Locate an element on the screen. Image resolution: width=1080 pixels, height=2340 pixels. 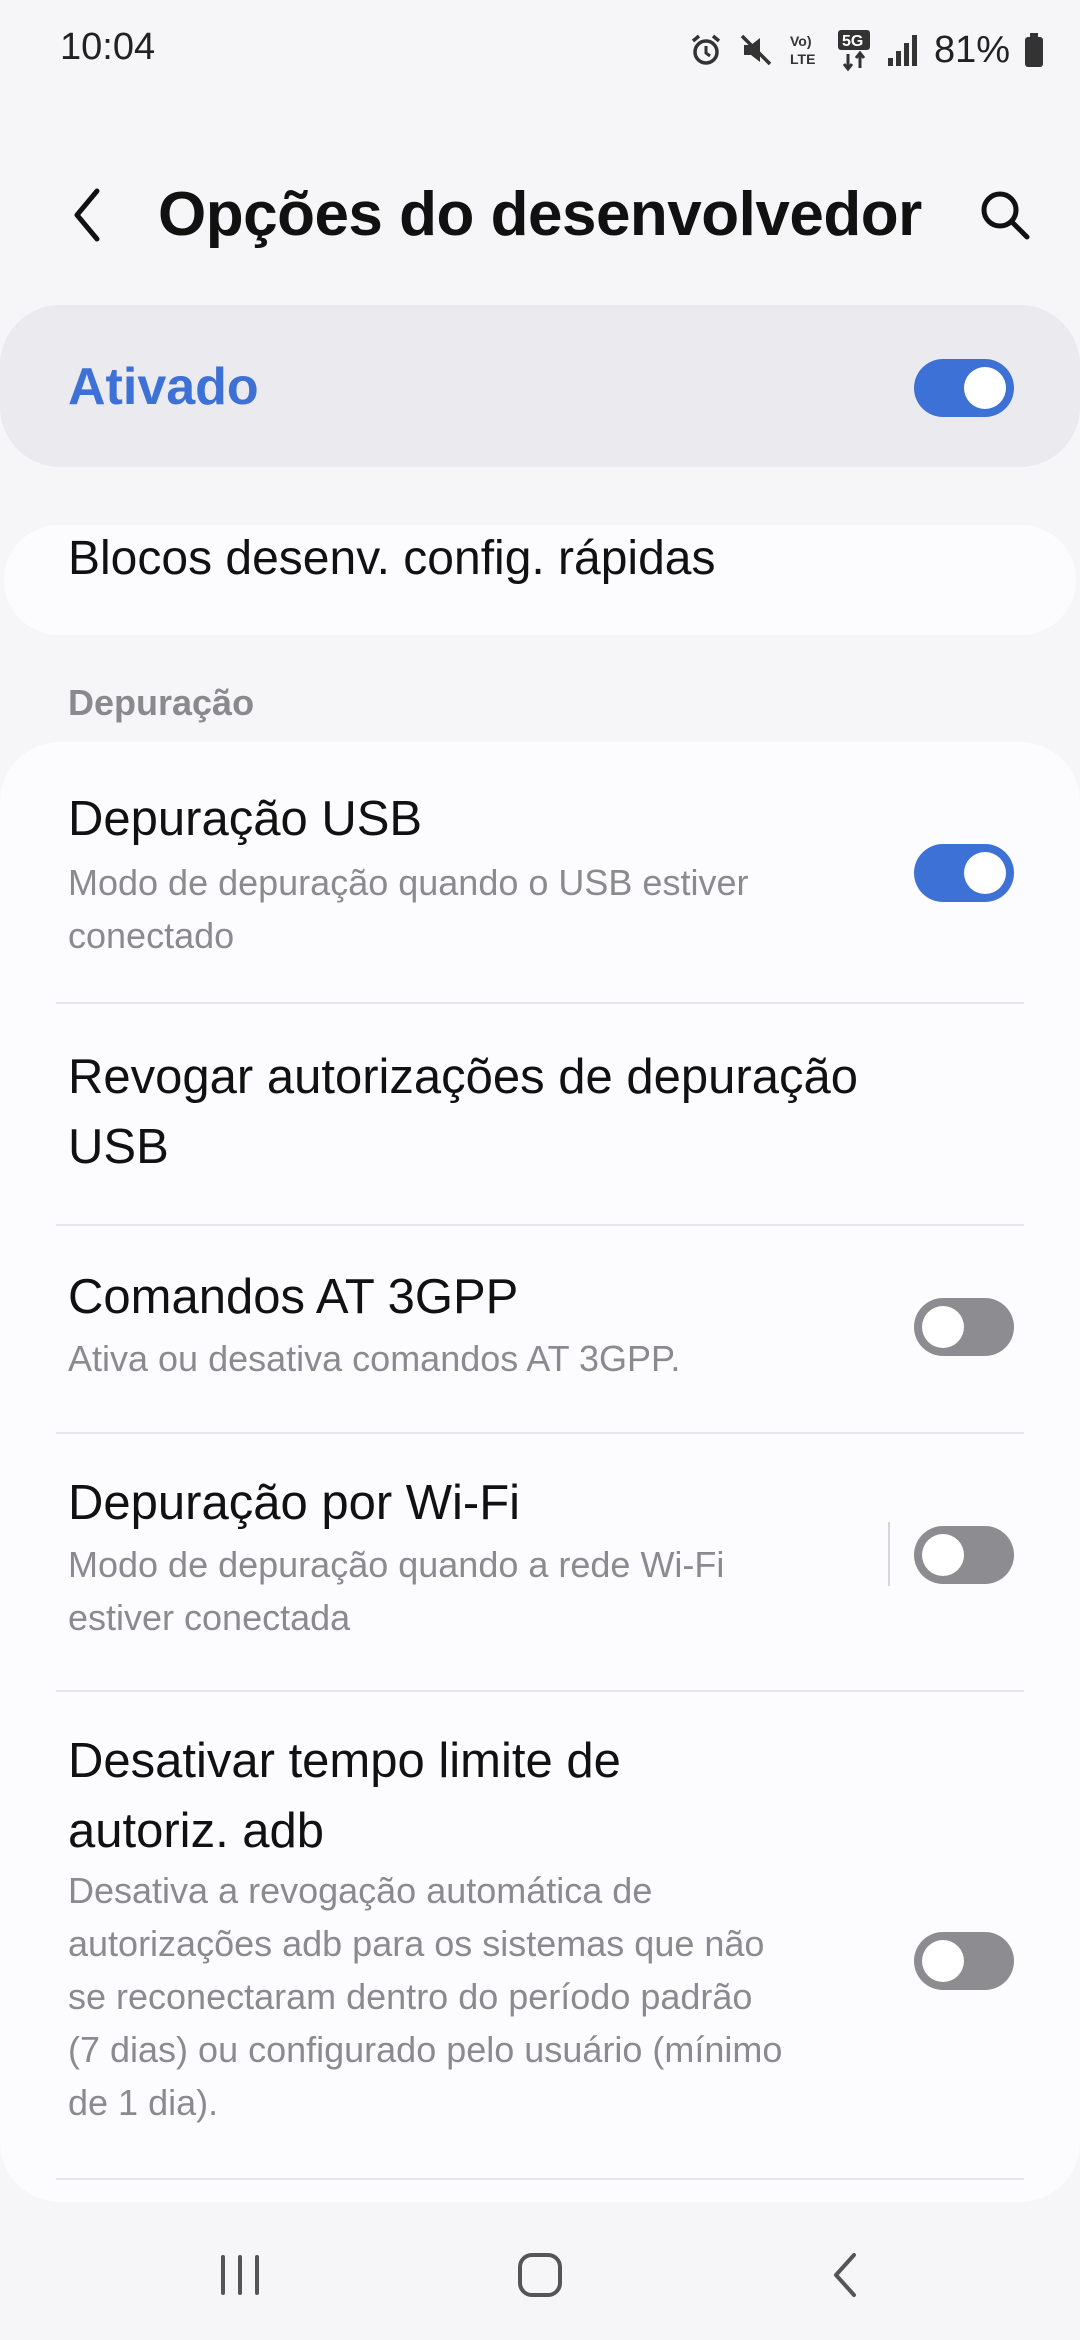
setting-title: USB is located at coordinates (118, 1147).